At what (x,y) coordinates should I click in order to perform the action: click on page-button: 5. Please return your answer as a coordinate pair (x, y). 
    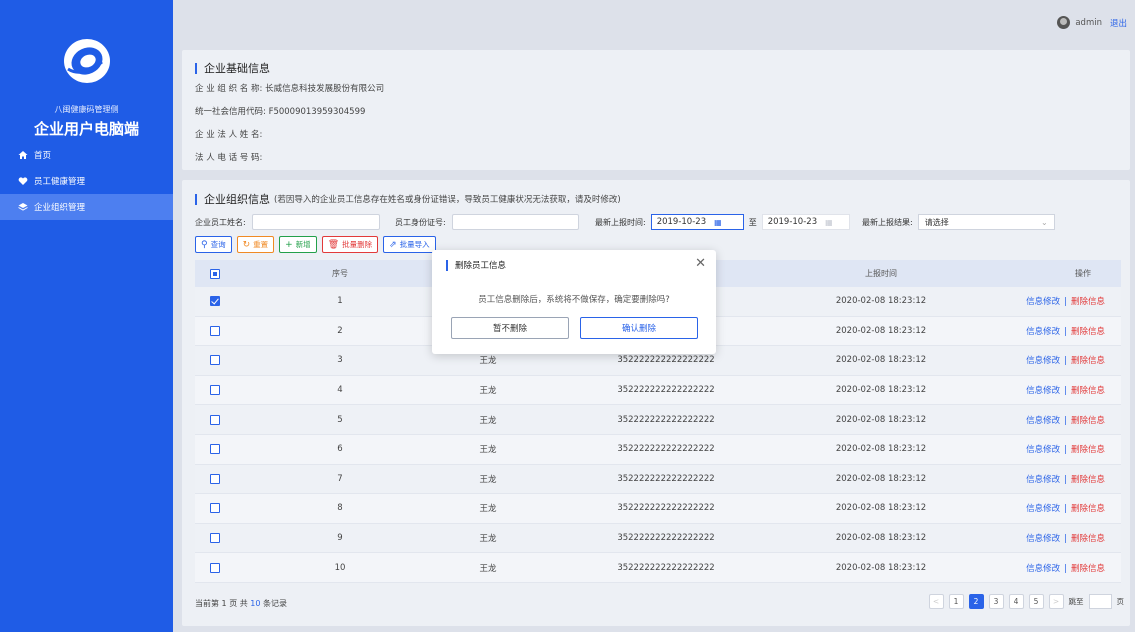
    Looking at the image, I should click on (1036, 601).